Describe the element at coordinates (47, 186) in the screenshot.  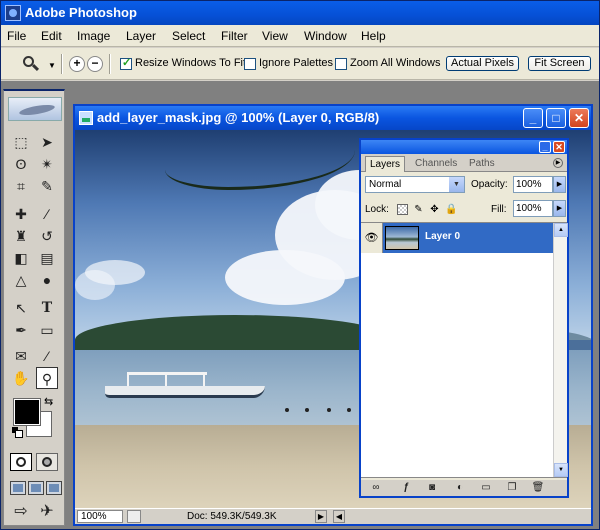
I see `slice-tool-icon: ✎` at that location.